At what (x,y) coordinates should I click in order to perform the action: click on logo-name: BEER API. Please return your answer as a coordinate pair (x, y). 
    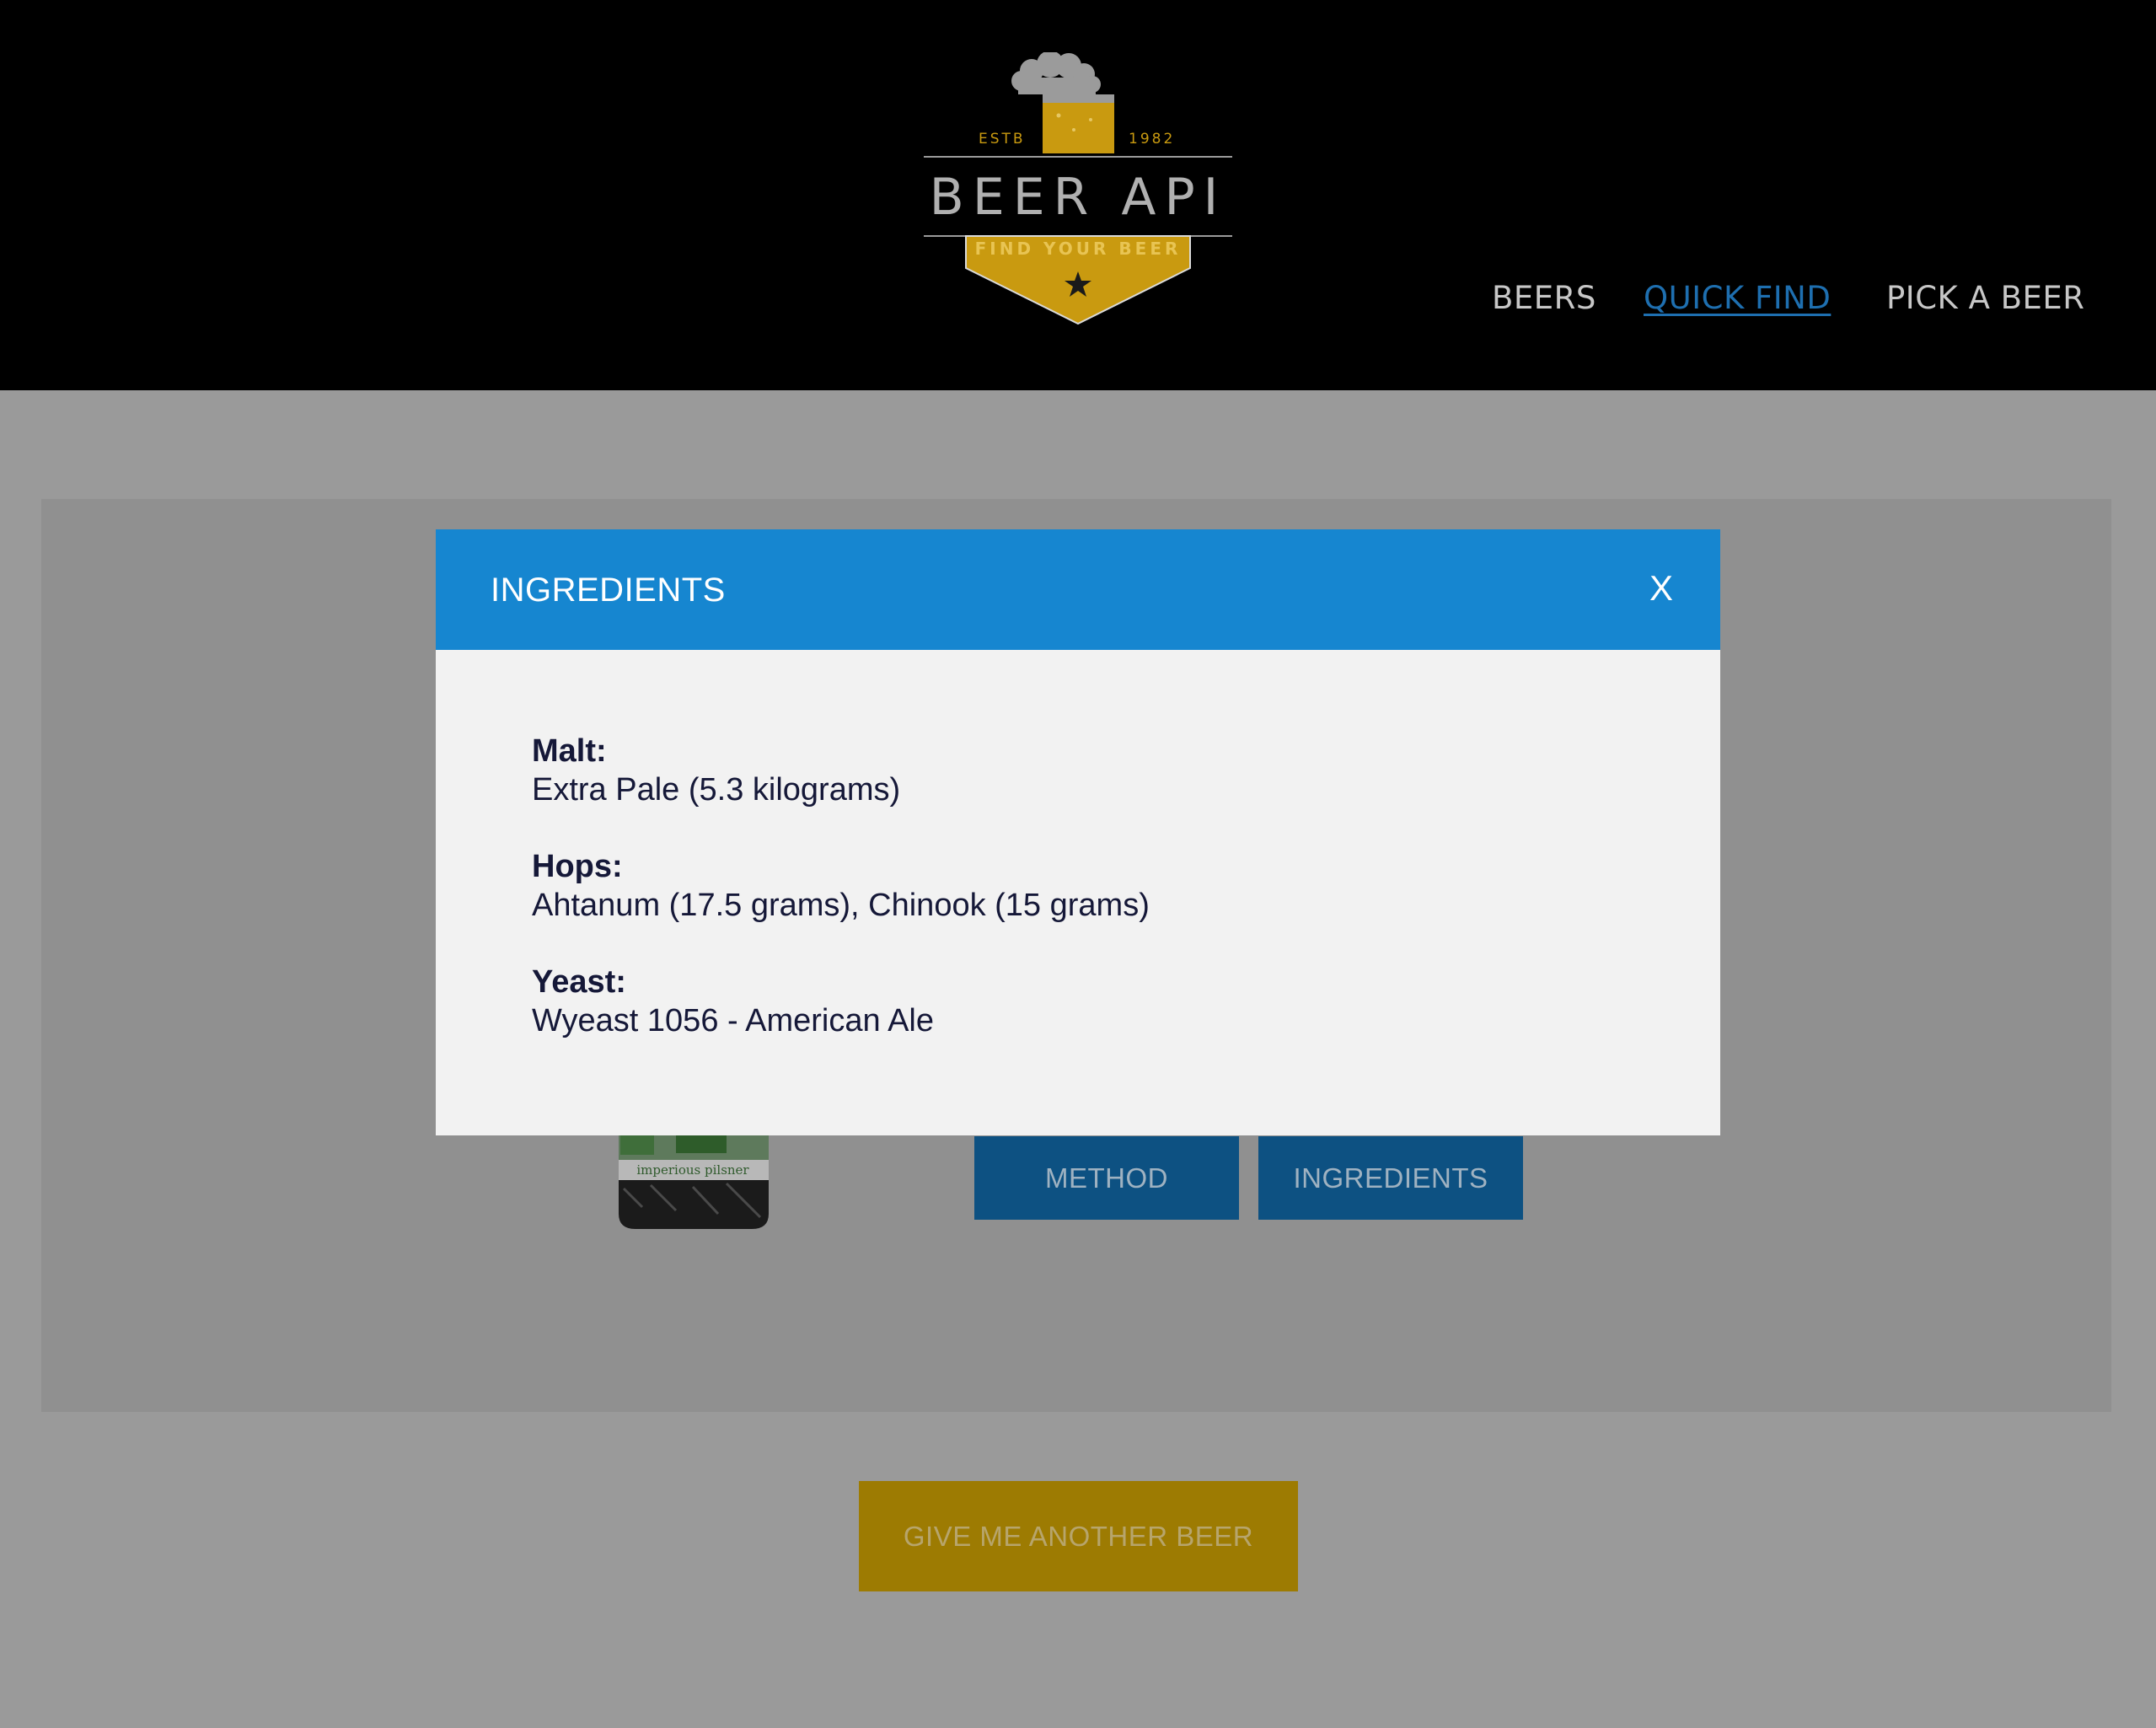
    Looking at the image, I should click on (1078, 197).